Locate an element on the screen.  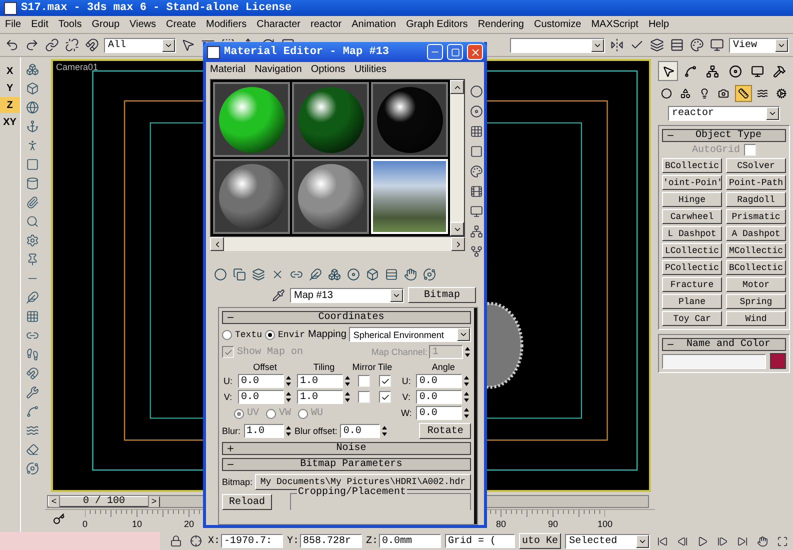
axis-label: W: is located at coordinates (406, 413).